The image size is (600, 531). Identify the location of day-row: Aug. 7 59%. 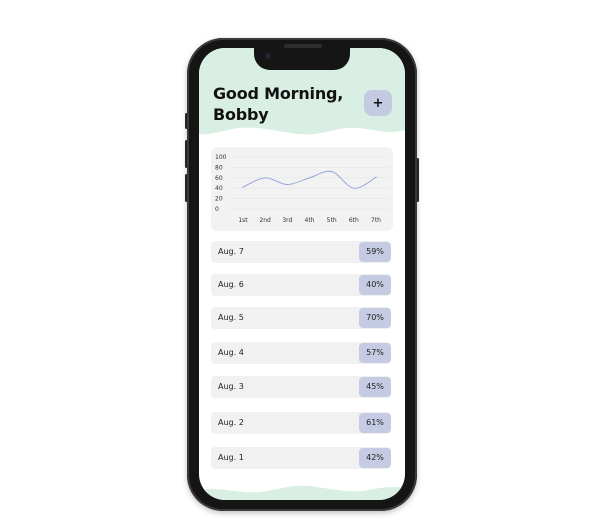
(301, 252).